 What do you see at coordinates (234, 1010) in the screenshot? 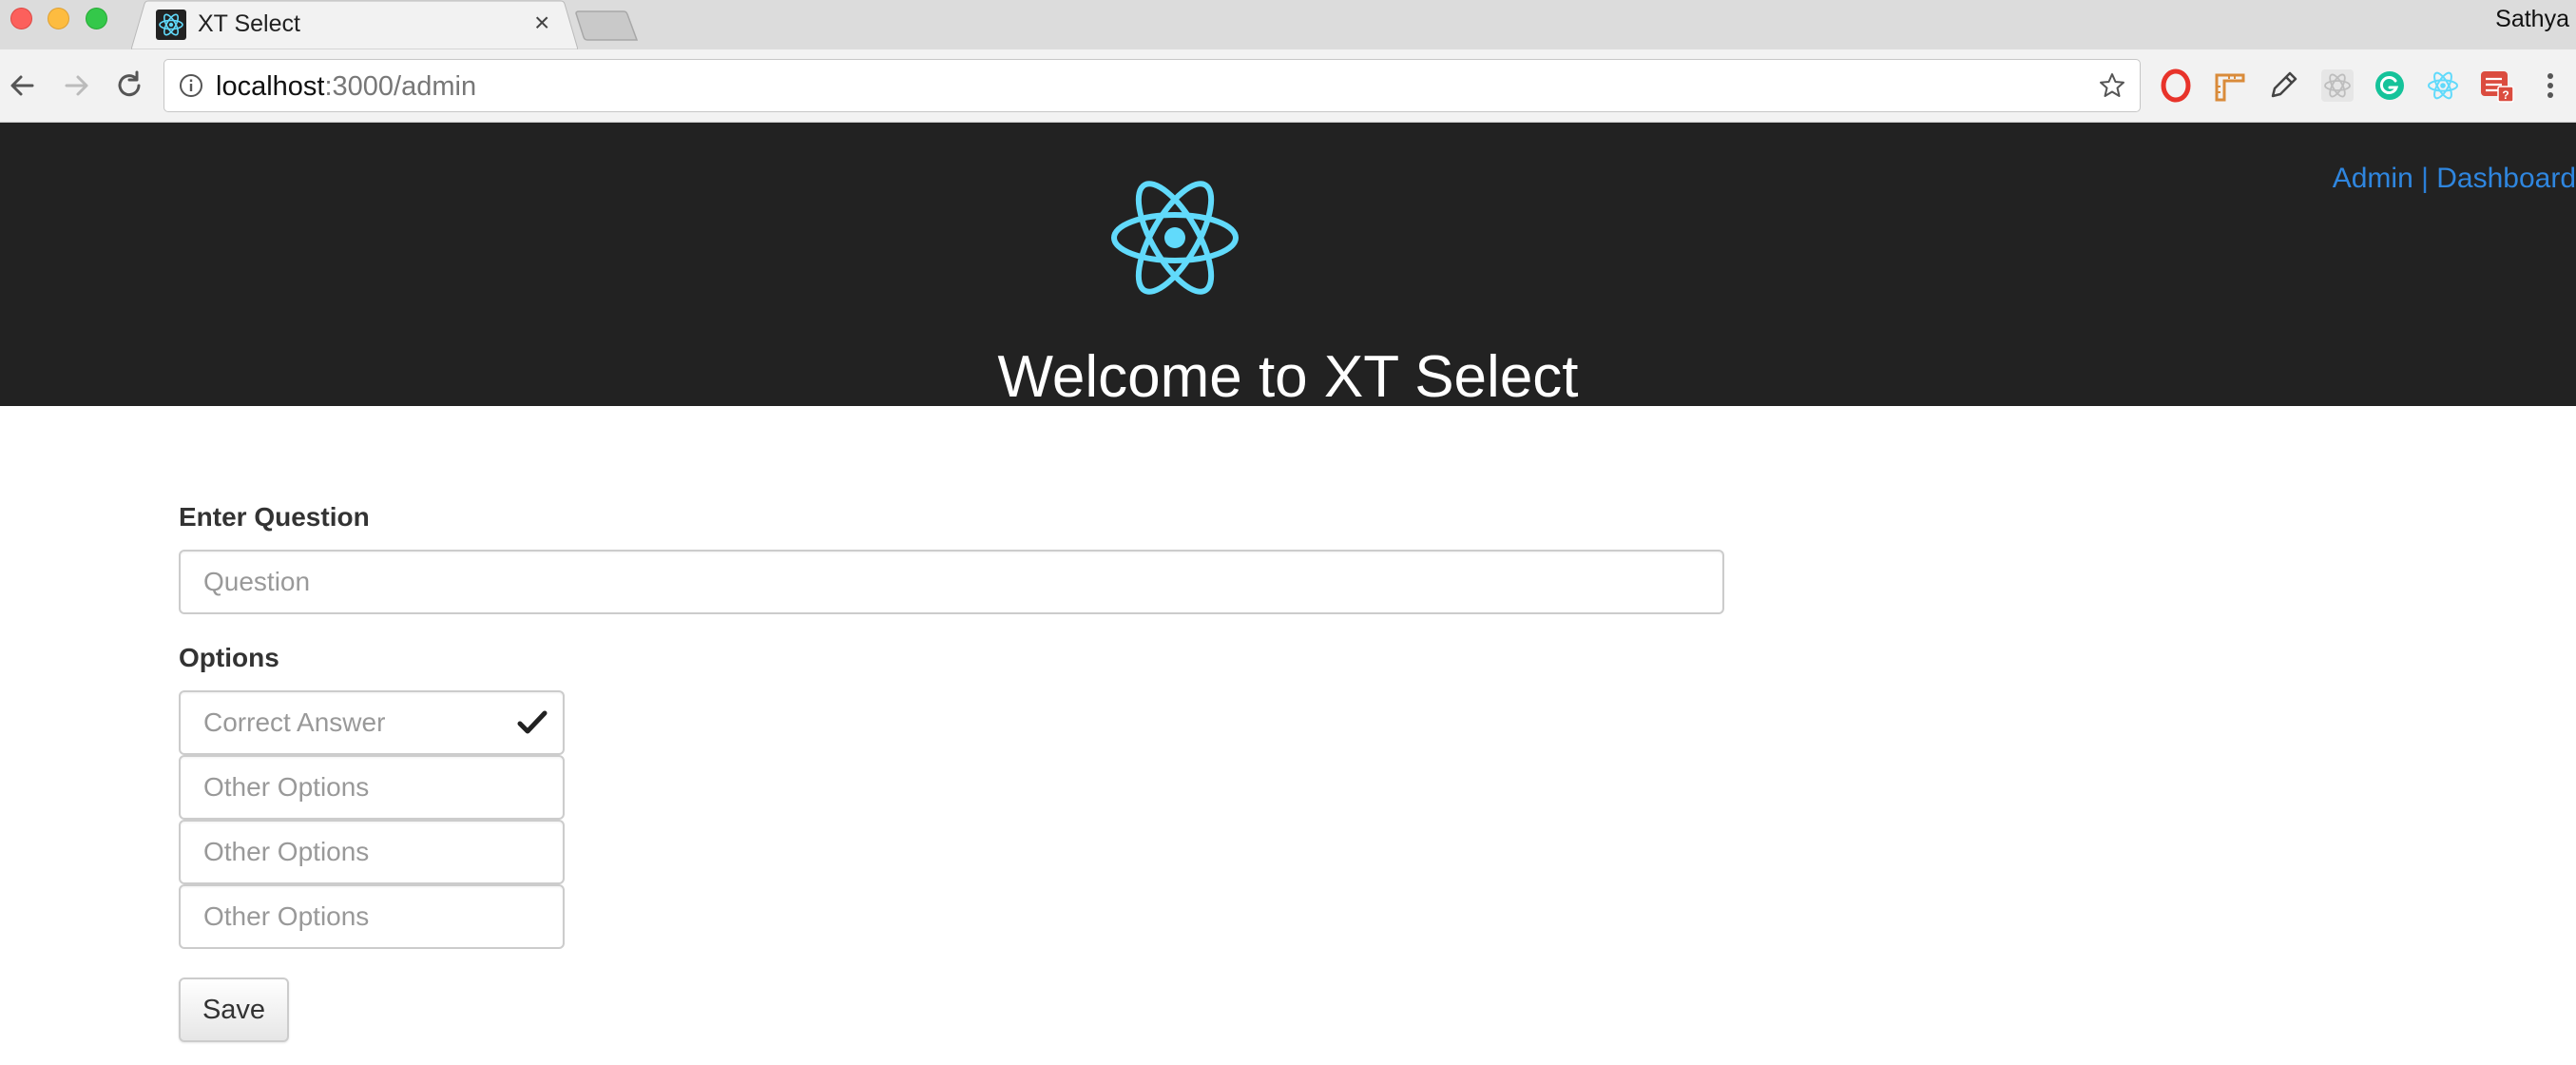
I see `save-button: Save` at bounding box center [234, 1010].